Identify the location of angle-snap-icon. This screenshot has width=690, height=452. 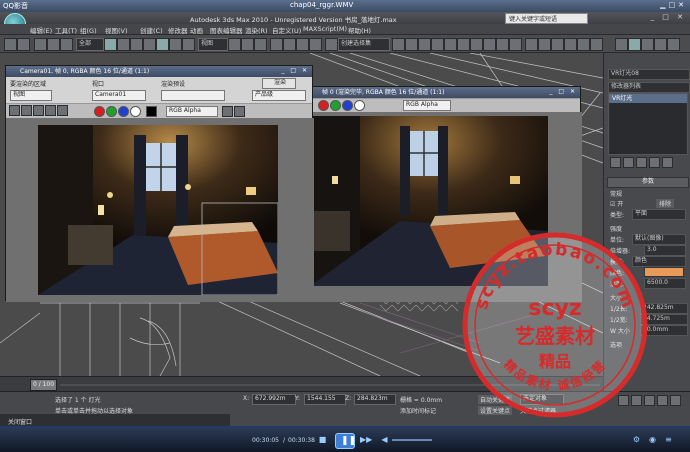
(289, 44).